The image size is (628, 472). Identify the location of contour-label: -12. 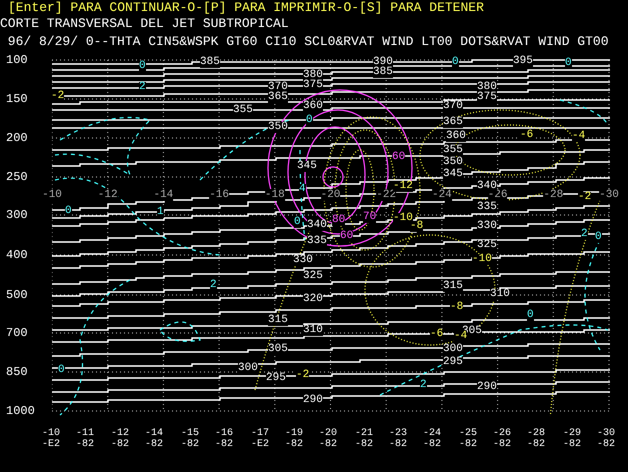
(403, 186).